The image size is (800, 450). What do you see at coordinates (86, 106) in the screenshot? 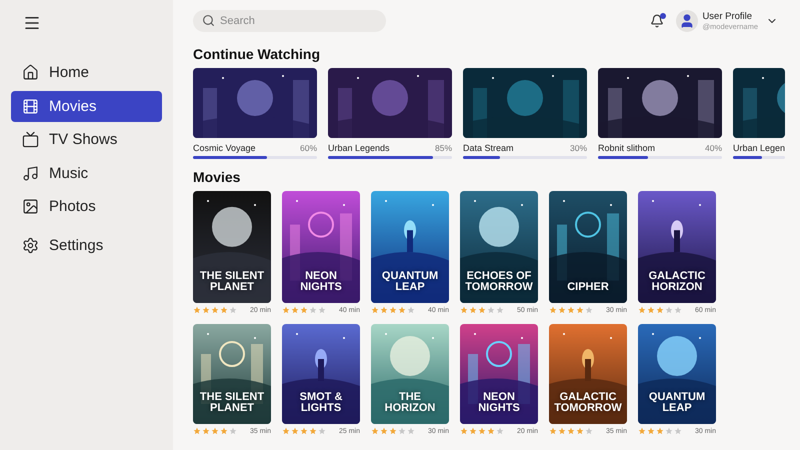
I see `sidebar-item: Movies` at bounding box center [86, 106].